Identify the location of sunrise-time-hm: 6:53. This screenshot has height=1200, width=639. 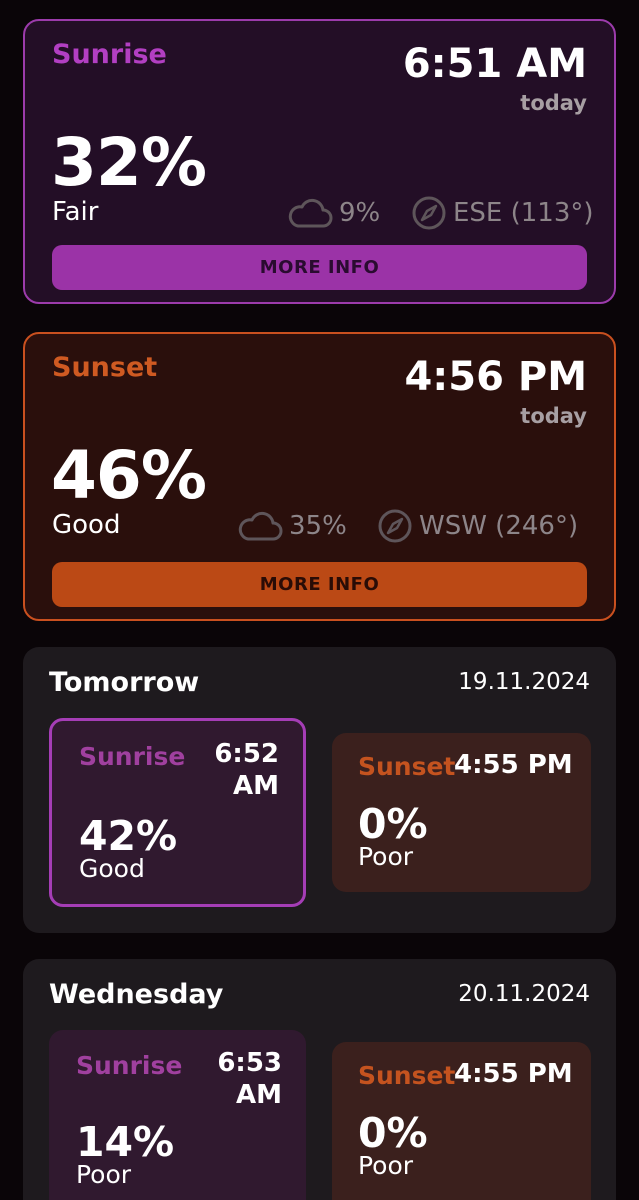
(249, 1063).